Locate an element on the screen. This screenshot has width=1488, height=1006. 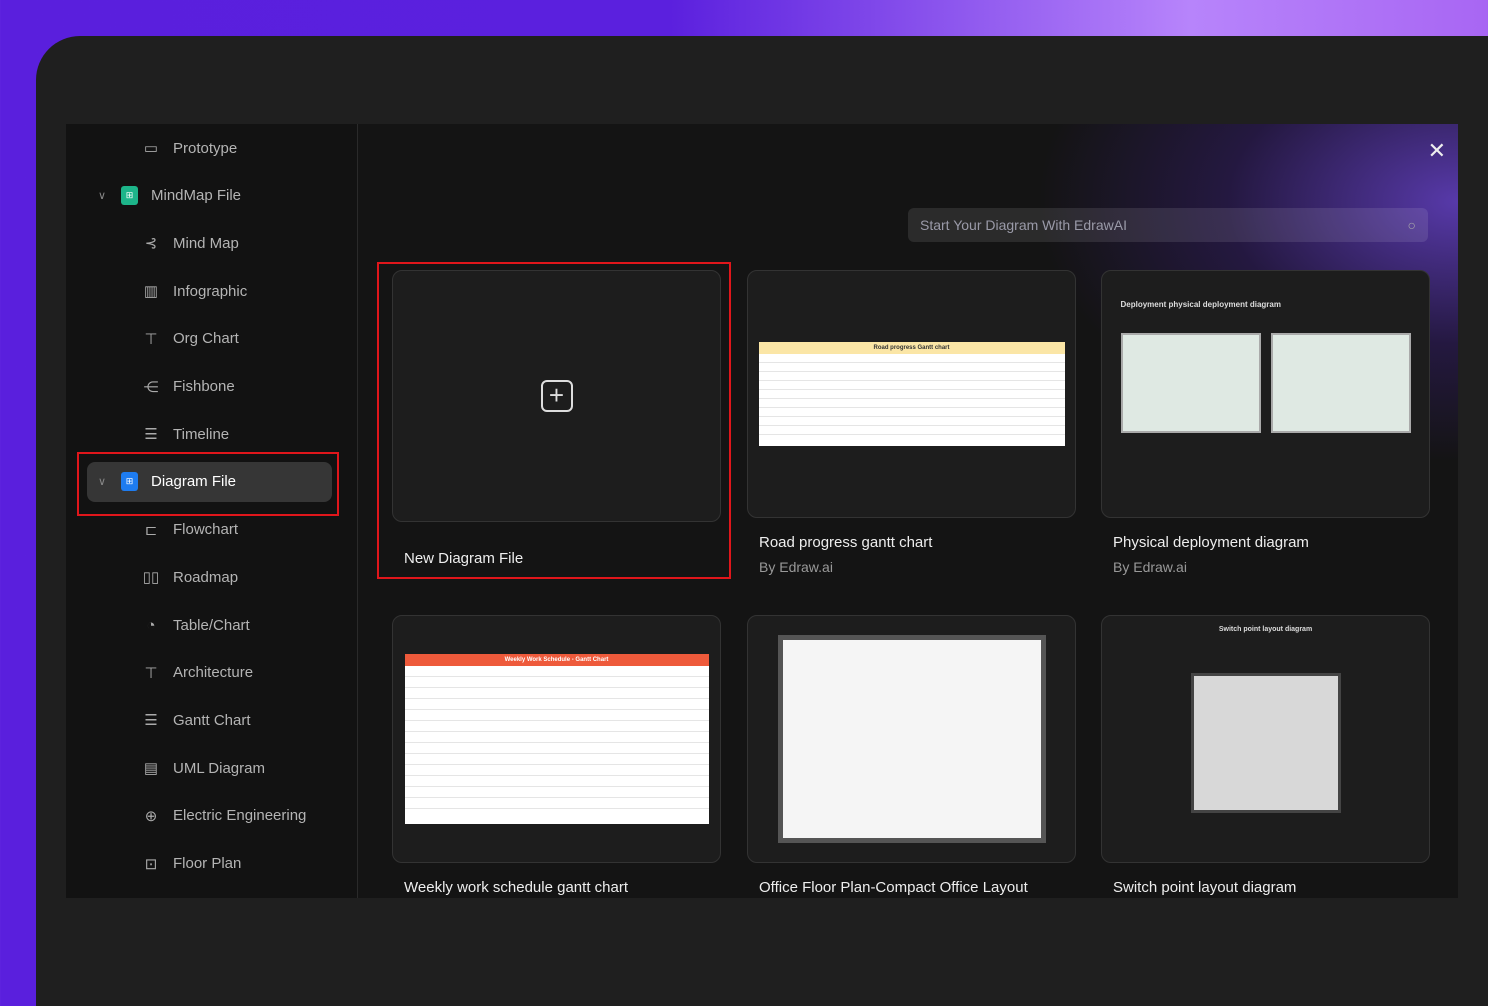
electric-engineering-icon: ⊕ is located at coordinates (151, 816).